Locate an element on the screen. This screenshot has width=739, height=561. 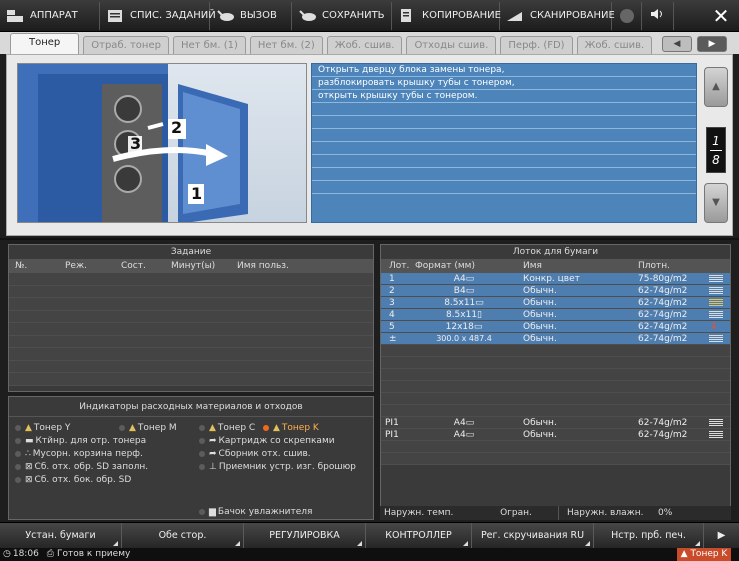
indicator-waste-toner: ▬ Ктйнр. для отр. тонера is located at coordinates (80, 441).